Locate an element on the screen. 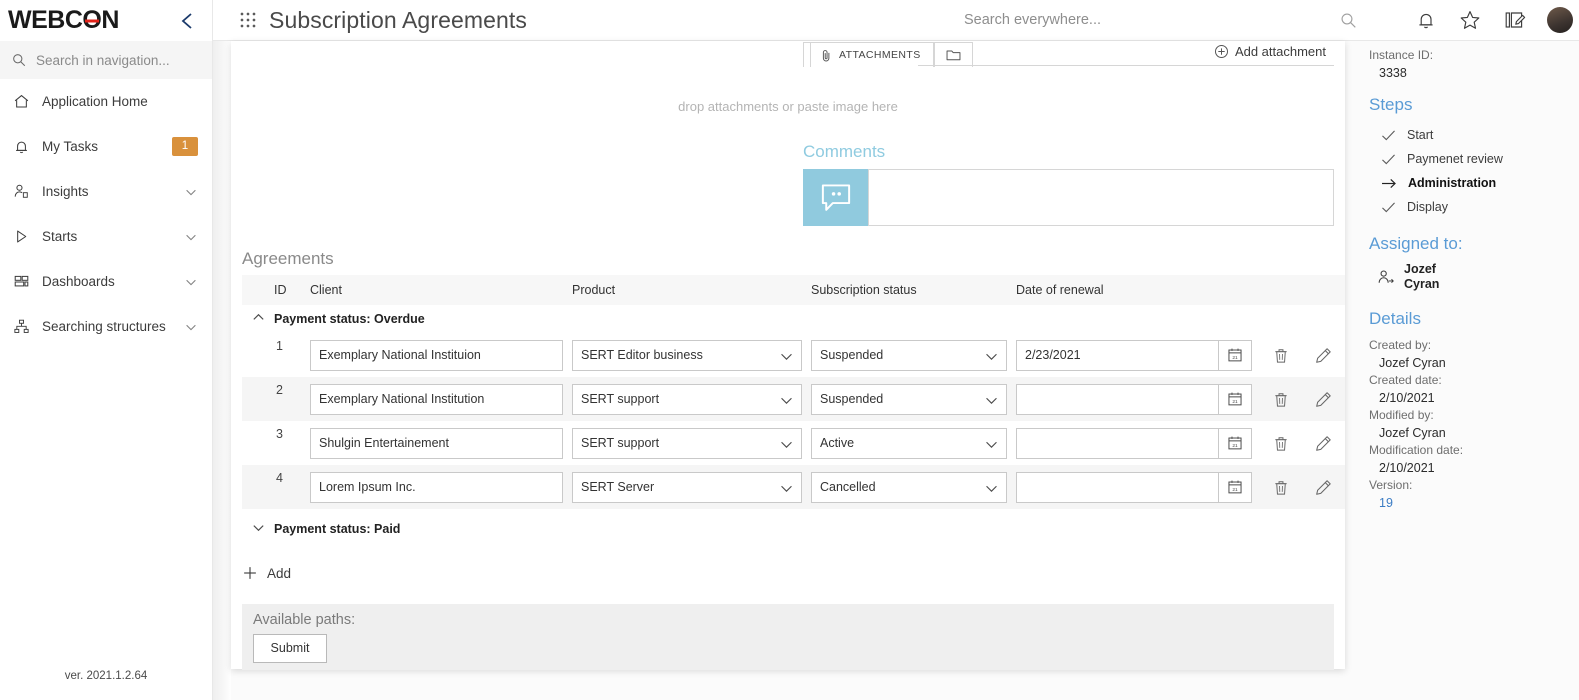 Image resolution: width=1579 pixels, height=700 pixels. sidebar-item-insights: Insights is located at coordinates (106, 191).